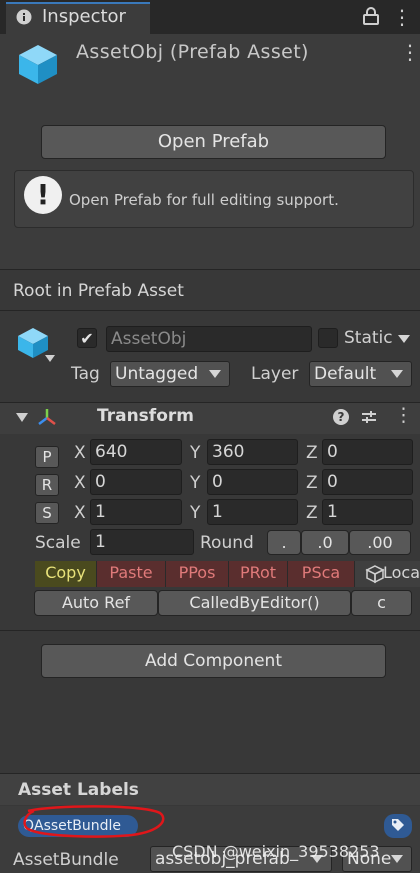  I want to click on object-title: AssetObj (Prefab Asset), so click(192, 52).